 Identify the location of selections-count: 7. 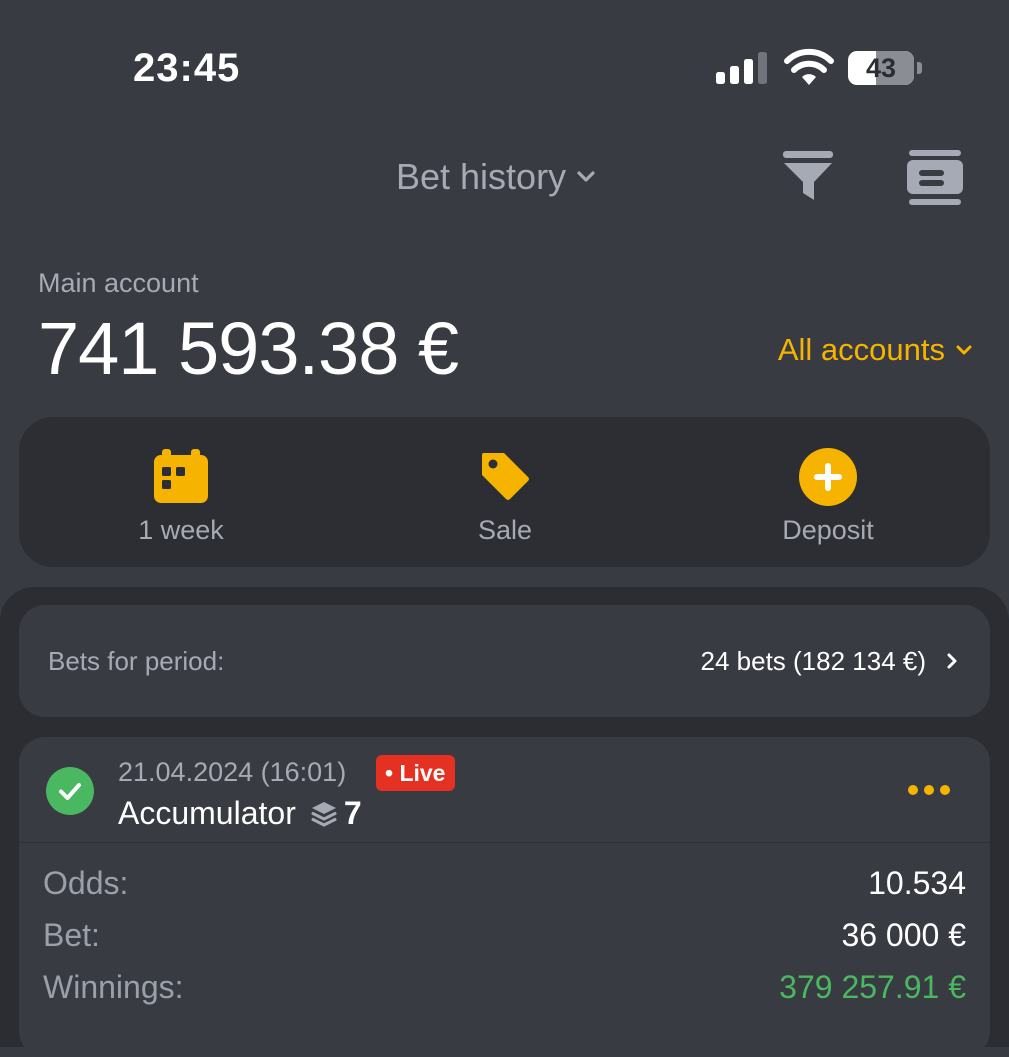
(352, 813).